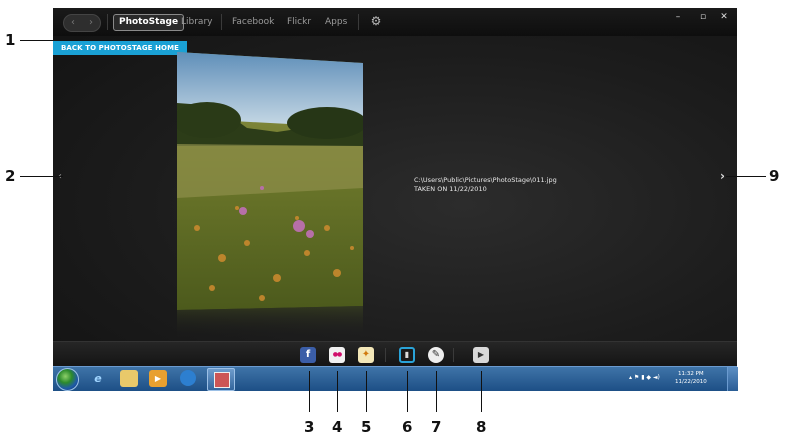  I want to click on media-player-icon: ▶, so click(158, 378).